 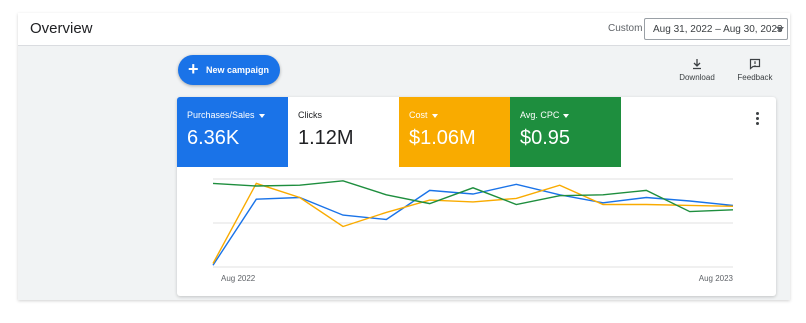 I want to click on download-icon, so click(x=697, y=64).